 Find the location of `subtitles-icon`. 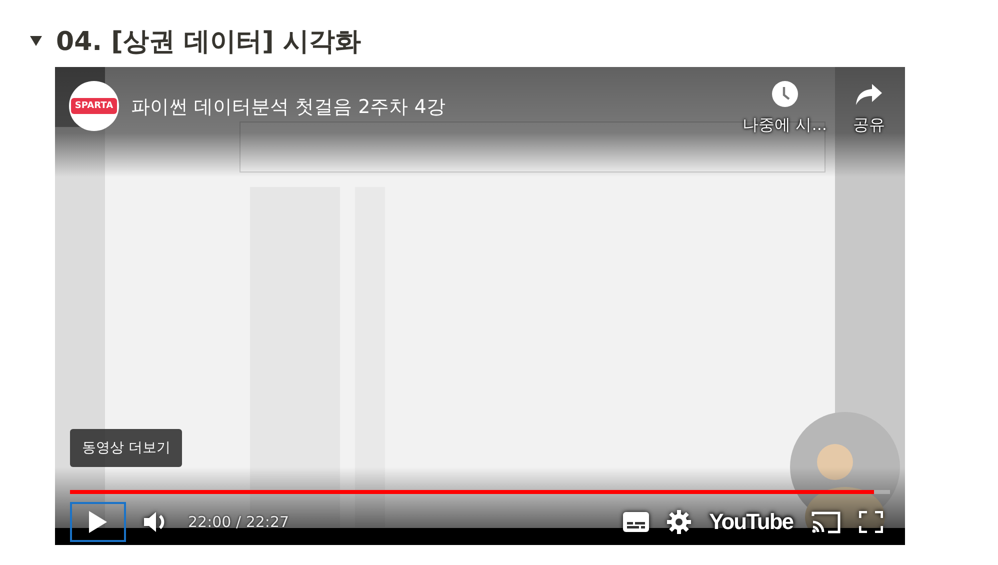

subtitles-icon is located at coordinates (636, 522).